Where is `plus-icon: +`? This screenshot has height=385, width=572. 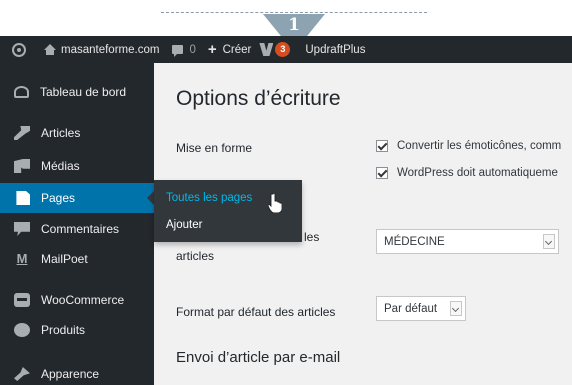 plus-icon: + is located at coordinates (212, 49).